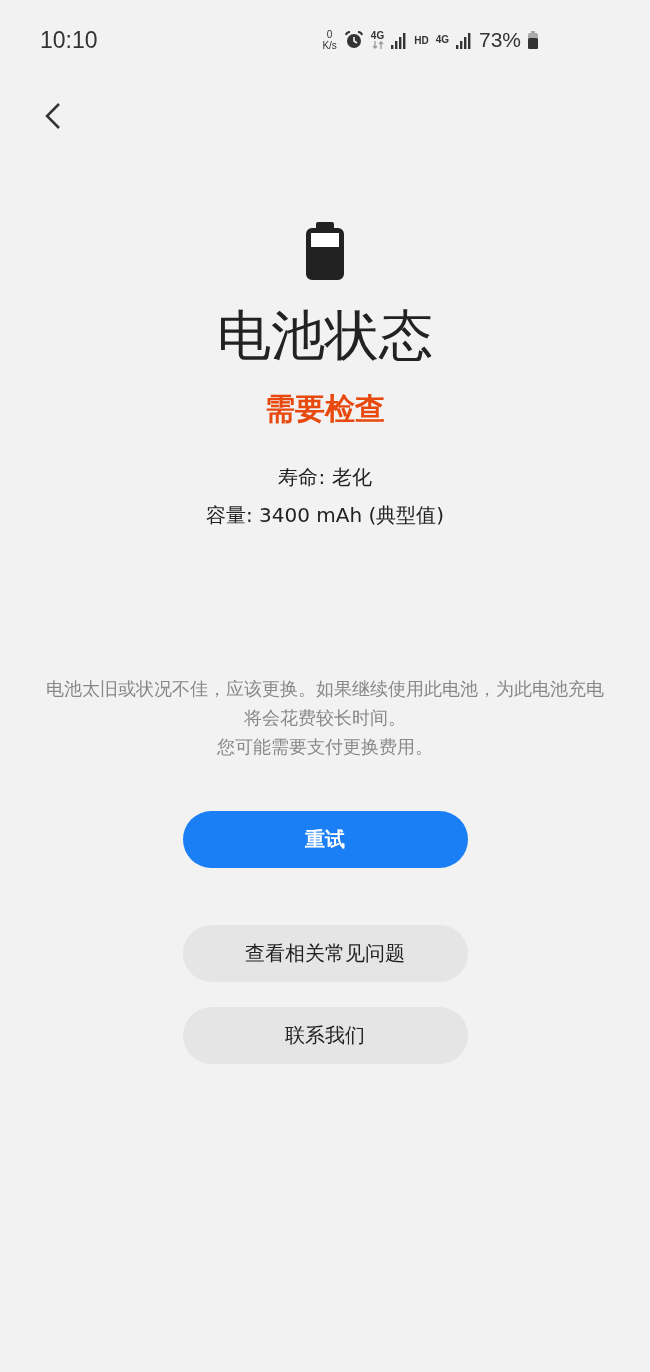  What do you see at coordinates (325, 336) in the screenshot?
I see `page-title: 电池状态` at bounding box center [325, 336].